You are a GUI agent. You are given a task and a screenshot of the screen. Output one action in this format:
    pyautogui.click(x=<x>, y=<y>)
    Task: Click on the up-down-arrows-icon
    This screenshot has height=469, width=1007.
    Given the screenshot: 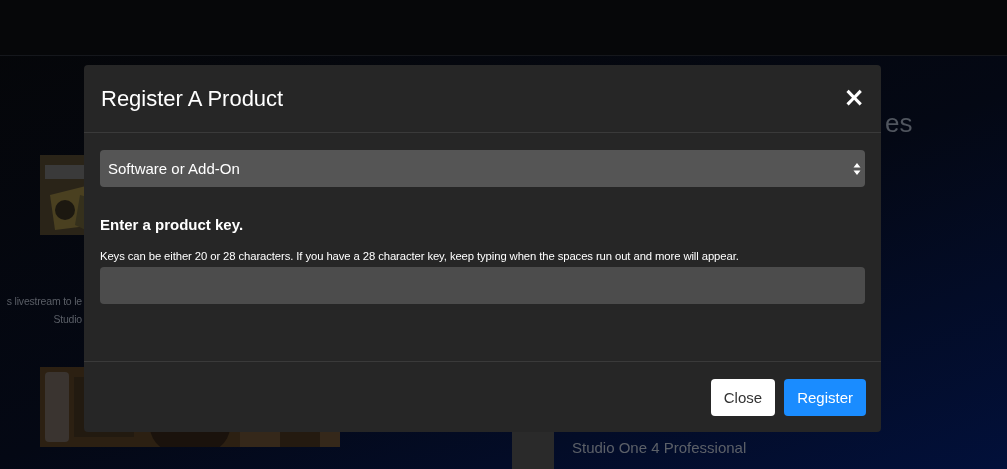 What is the action you would take?
    pyautogui.click(x=857, y=168)
    